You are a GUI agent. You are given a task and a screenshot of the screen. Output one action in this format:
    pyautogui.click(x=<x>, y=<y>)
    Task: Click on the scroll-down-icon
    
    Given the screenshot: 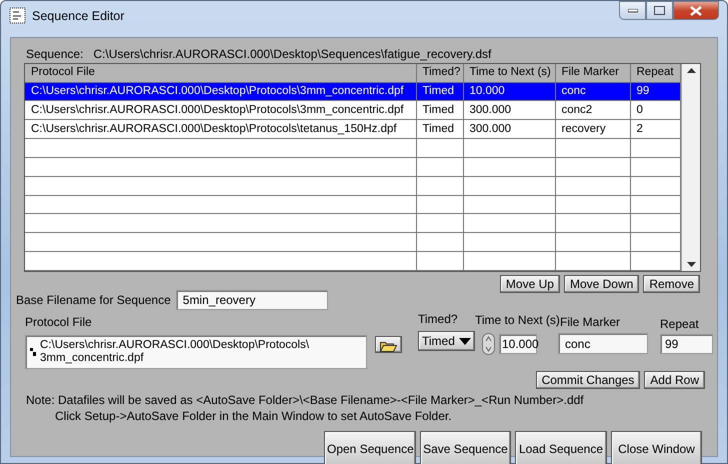 What is the action you would take?
    pyautogui.click(x=691, y=264)
    